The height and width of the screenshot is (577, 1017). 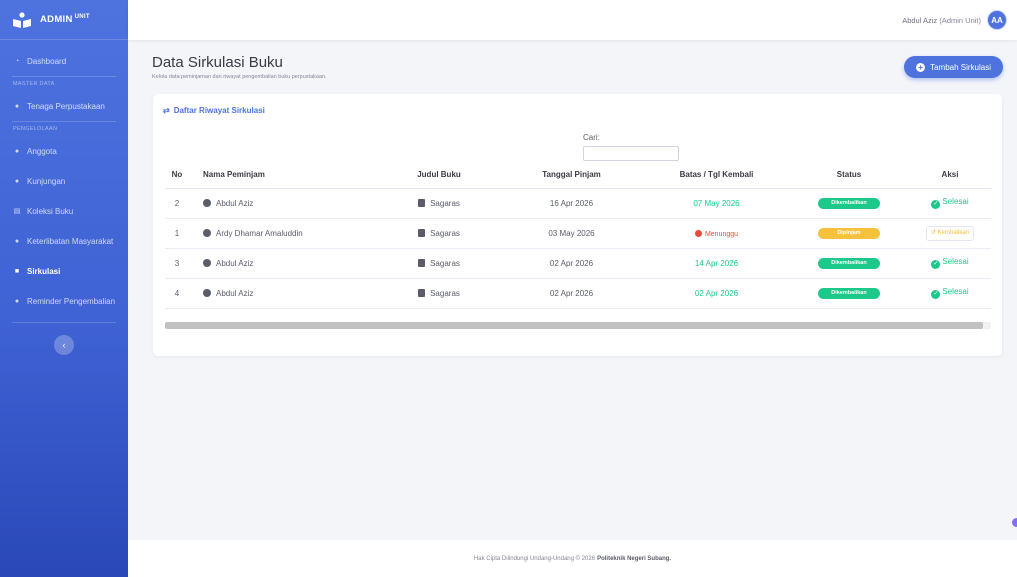 I want to click on col-header-aksi: Aksi, so click(x=950, y=175).